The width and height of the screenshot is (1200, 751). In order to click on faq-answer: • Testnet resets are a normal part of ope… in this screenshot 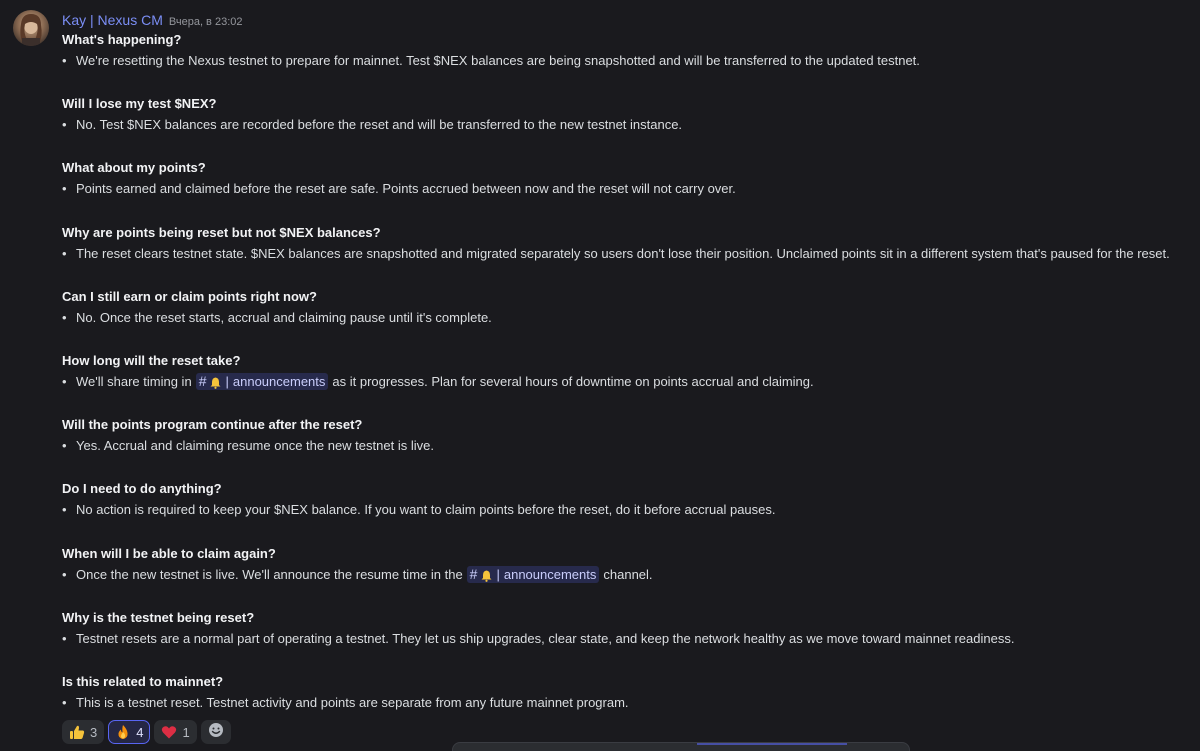, I will do `click(538, 639)`.